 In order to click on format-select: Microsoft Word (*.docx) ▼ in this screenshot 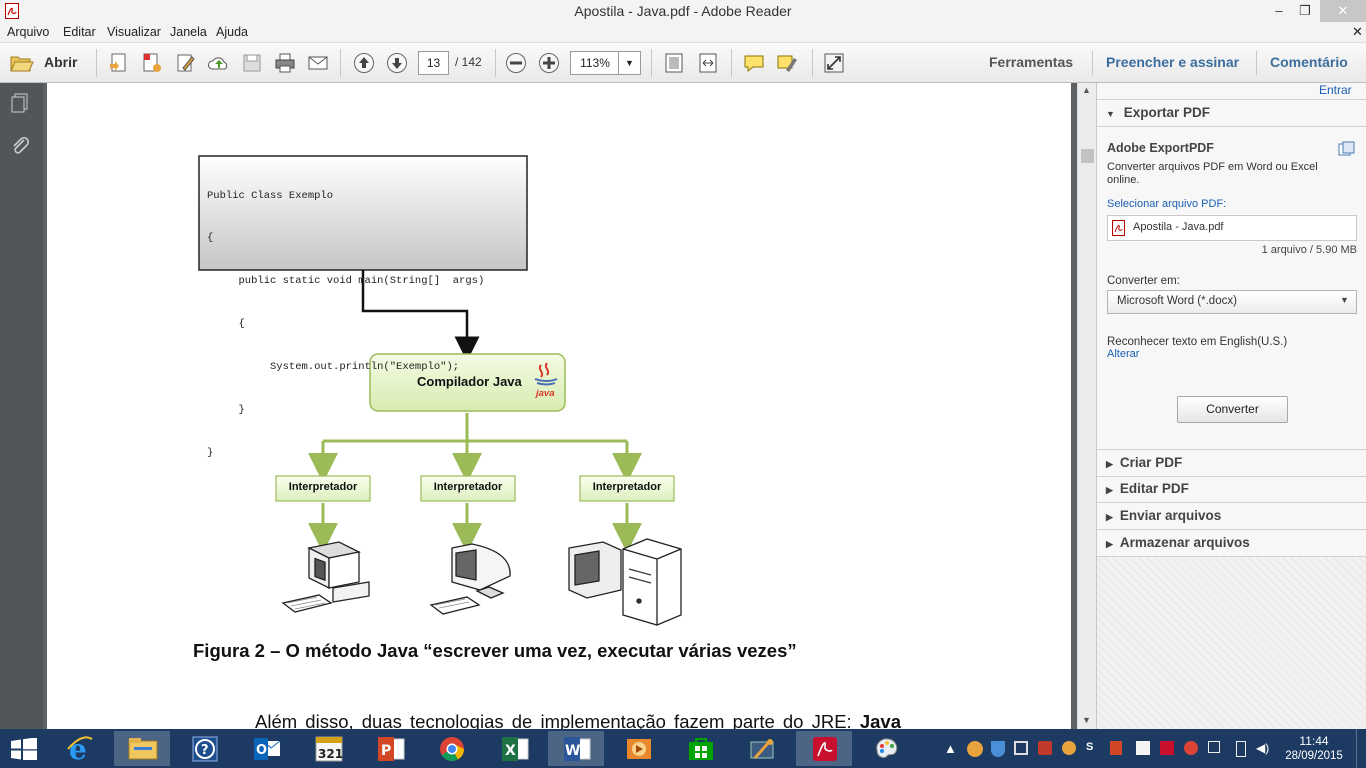, I will do `click(1232, 302)`.